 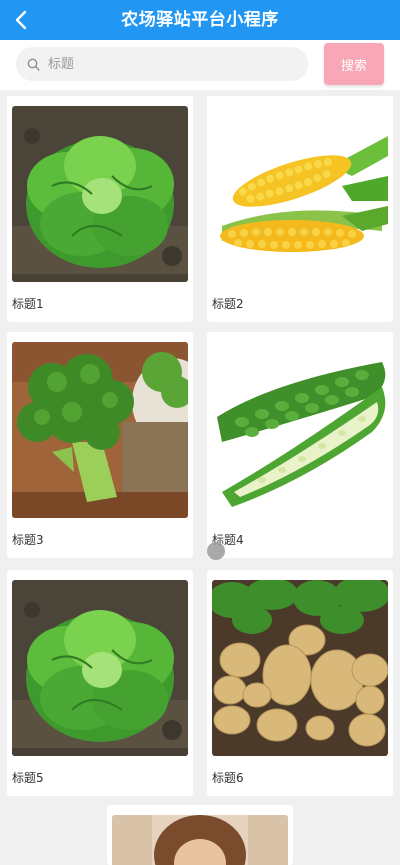 I want to click on product-card: 标题4, so click(x=300, y=445).